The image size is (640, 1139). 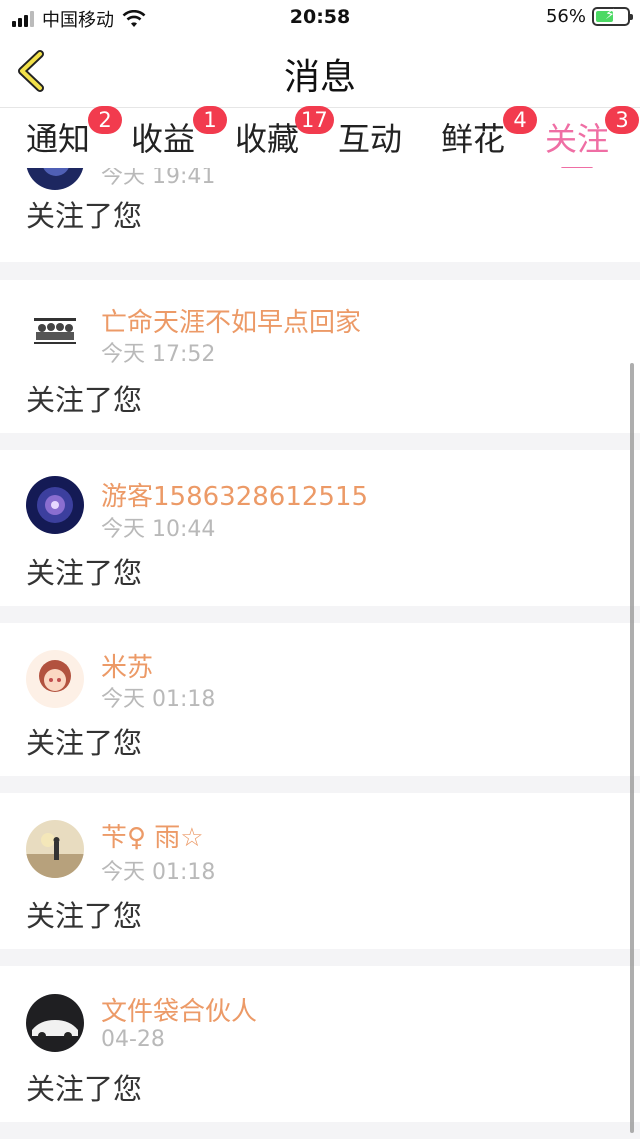 I want to click on tab-favorites: 收藏 17, so click(x=284, y=133).